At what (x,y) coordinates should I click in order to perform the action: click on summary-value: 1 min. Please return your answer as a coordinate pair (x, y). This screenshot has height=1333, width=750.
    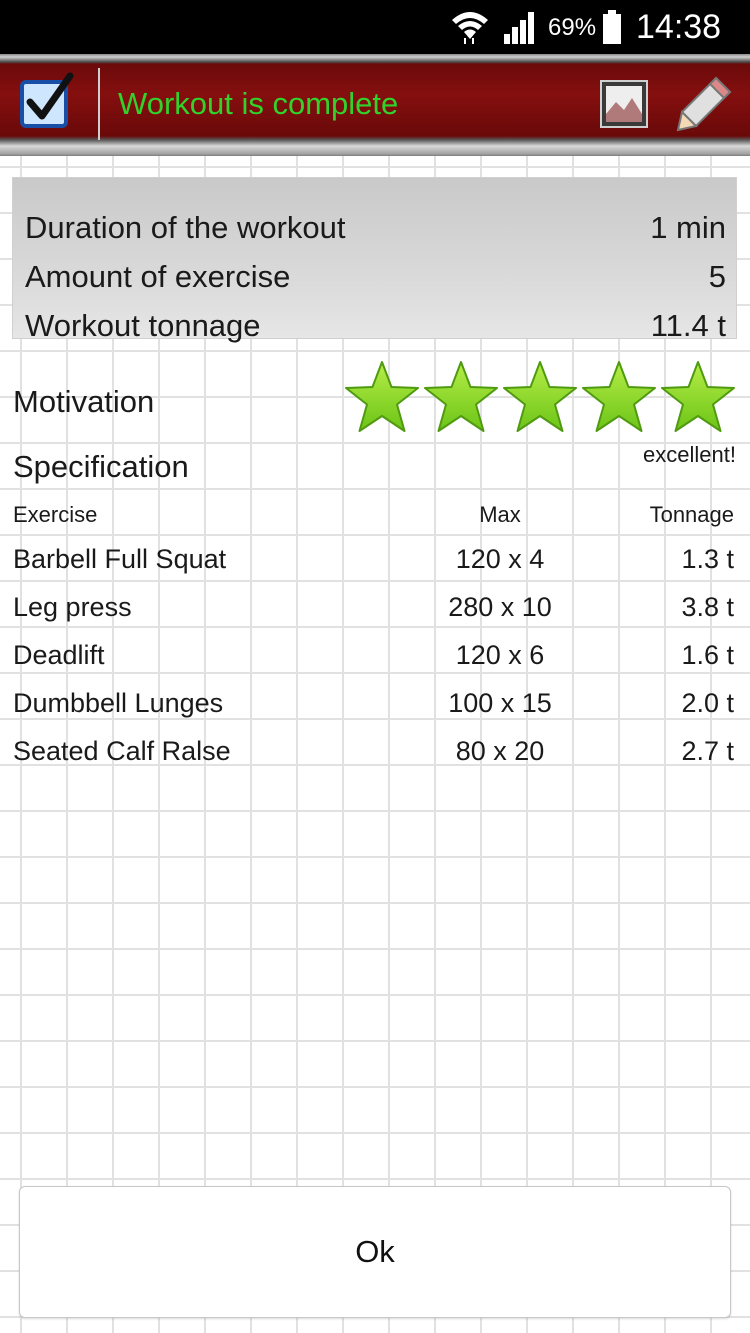
    Looking at the image, I should click on (688, 227).